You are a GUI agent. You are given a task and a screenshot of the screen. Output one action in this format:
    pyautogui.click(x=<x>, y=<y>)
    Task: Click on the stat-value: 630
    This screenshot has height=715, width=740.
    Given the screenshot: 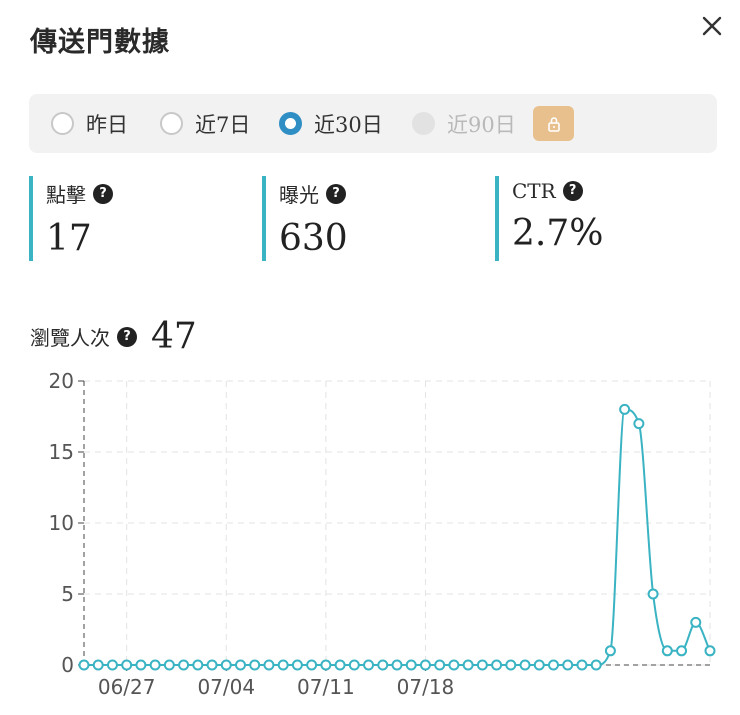 What is the action you would take?
    pyautogui.click(x=313, y=238)
    